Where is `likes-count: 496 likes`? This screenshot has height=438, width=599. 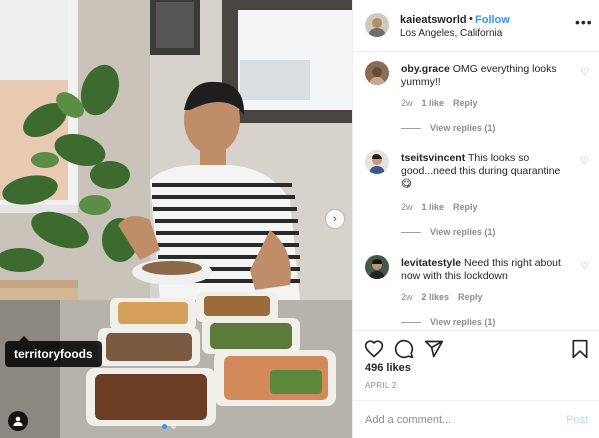 likes-count: 496 likes is located at coordinates (388, 368).